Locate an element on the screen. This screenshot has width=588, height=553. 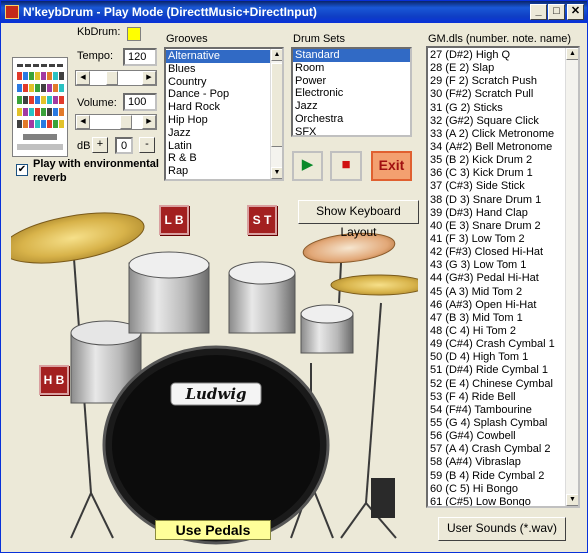
list-item: Alternative is located at coordinates (224, 56).